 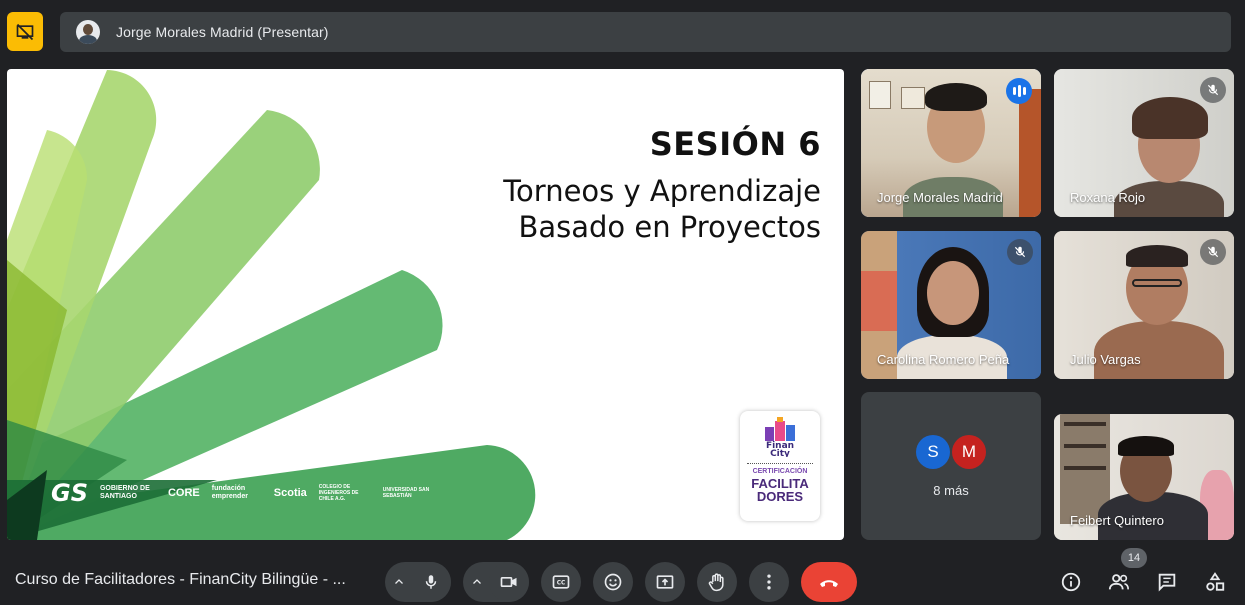 I want to click on scotia-logo: Scotia, so click(x=290, y=493).